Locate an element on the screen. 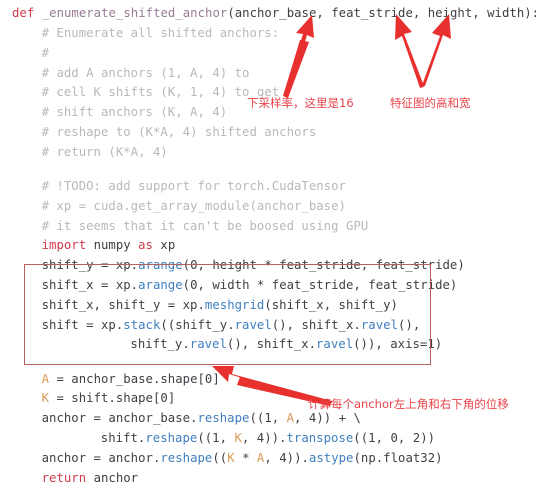 This screenshot has height=503, width=536. annotation-height-width: 特征图的高和宽 is located at coordinates (430, 103).